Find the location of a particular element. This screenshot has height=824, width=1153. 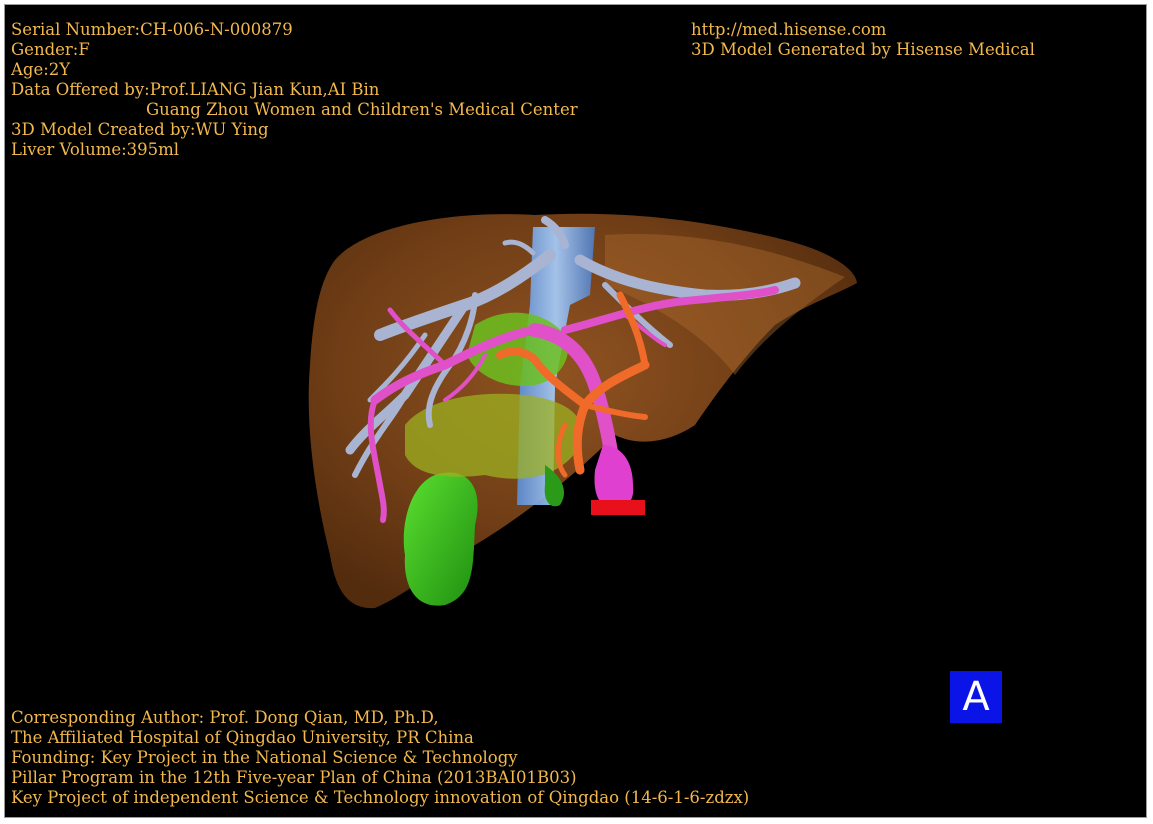

model-created-by: 3D Model Created by:WU Ying is located at coordinates (140, 129).